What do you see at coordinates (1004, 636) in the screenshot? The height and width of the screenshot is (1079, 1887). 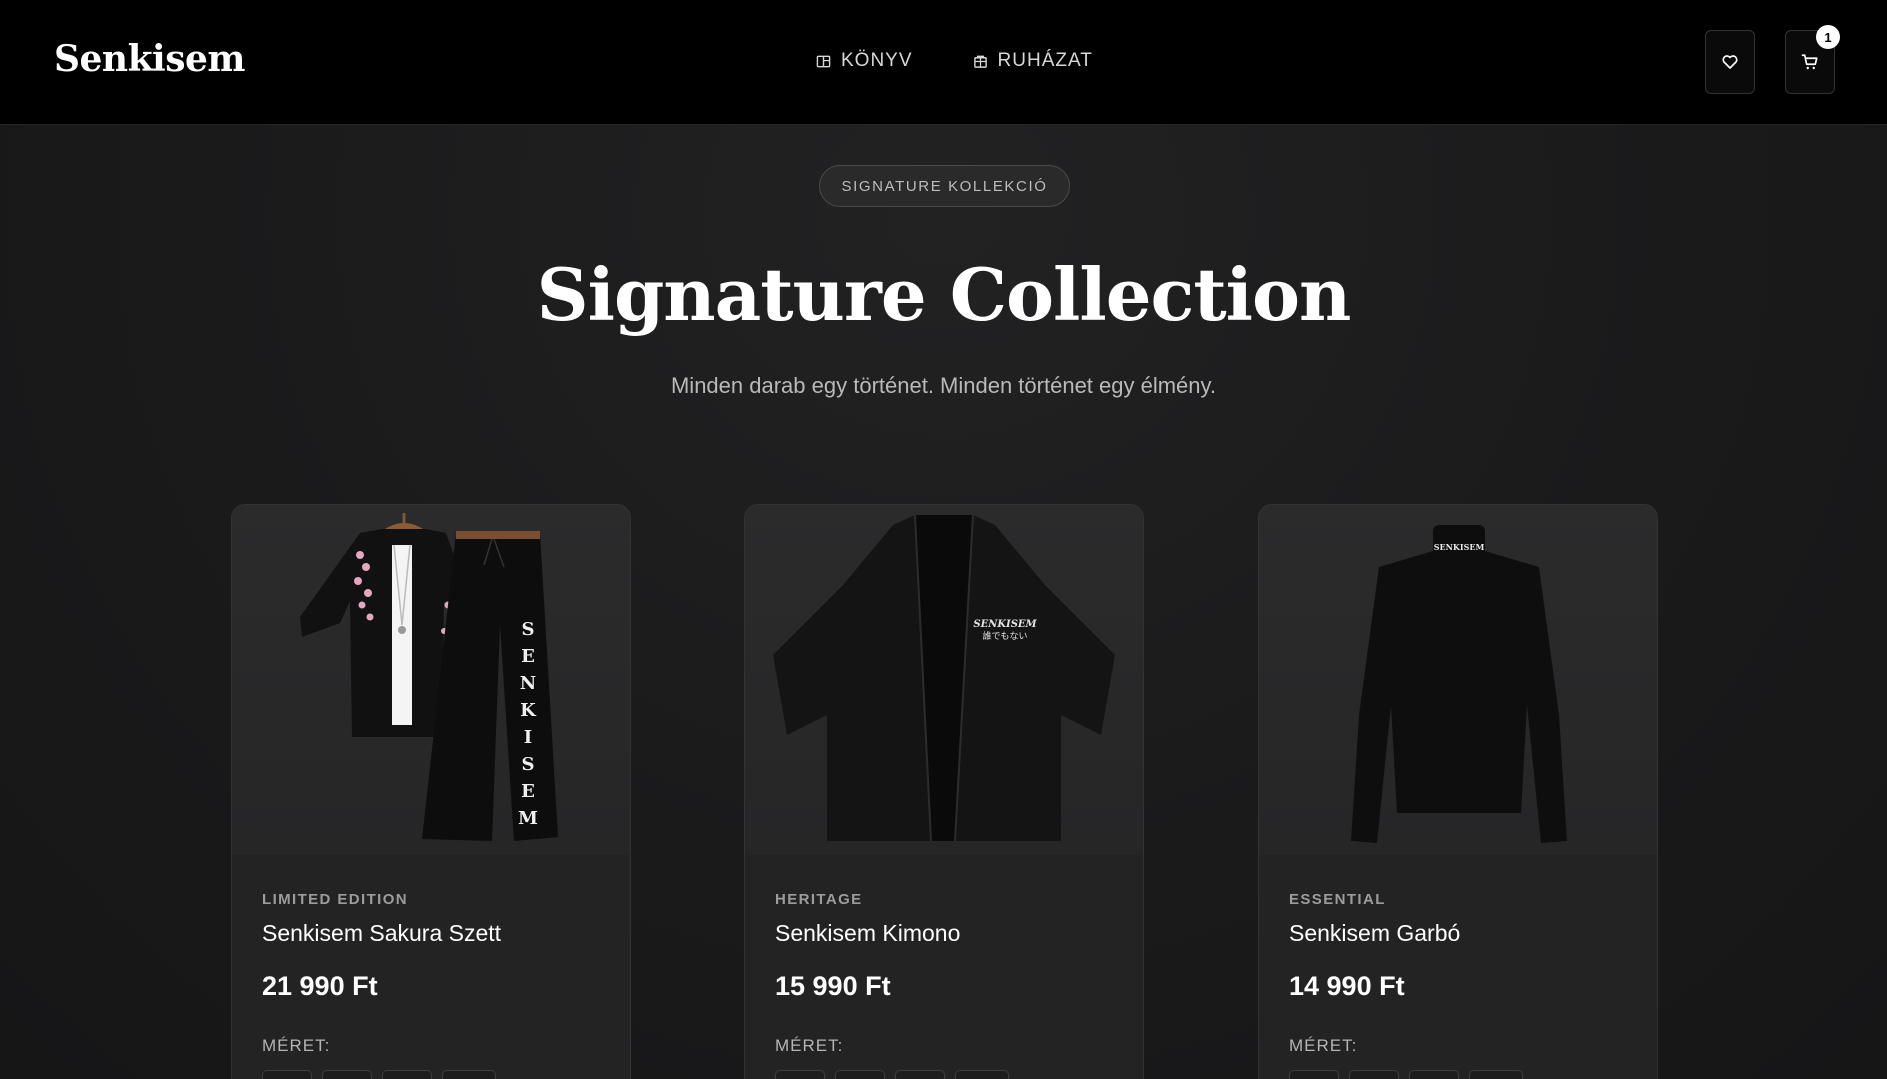 I see `kimono-chest-subprint: 誰でもない` at bounding box center [1004, 636].